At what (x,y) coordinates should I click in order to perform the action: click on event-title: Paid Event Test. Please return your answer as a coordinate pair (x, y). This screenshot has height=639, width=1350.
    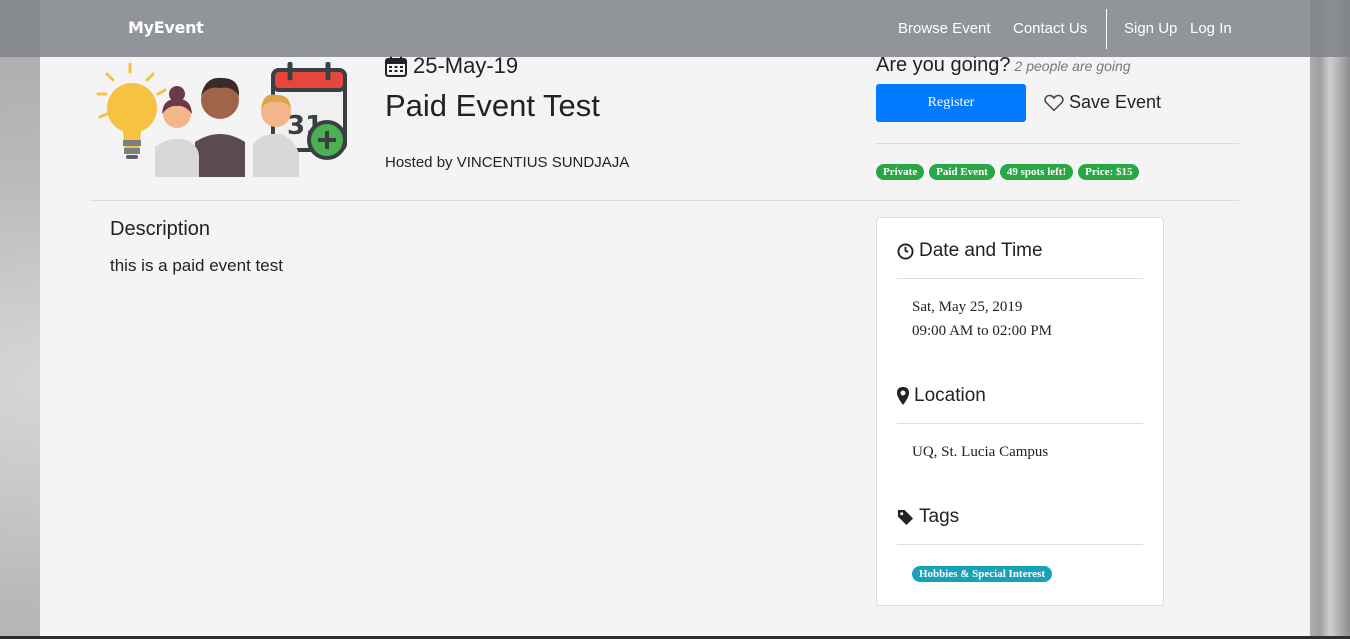
    Looking at the image, I should click on (492, 105).